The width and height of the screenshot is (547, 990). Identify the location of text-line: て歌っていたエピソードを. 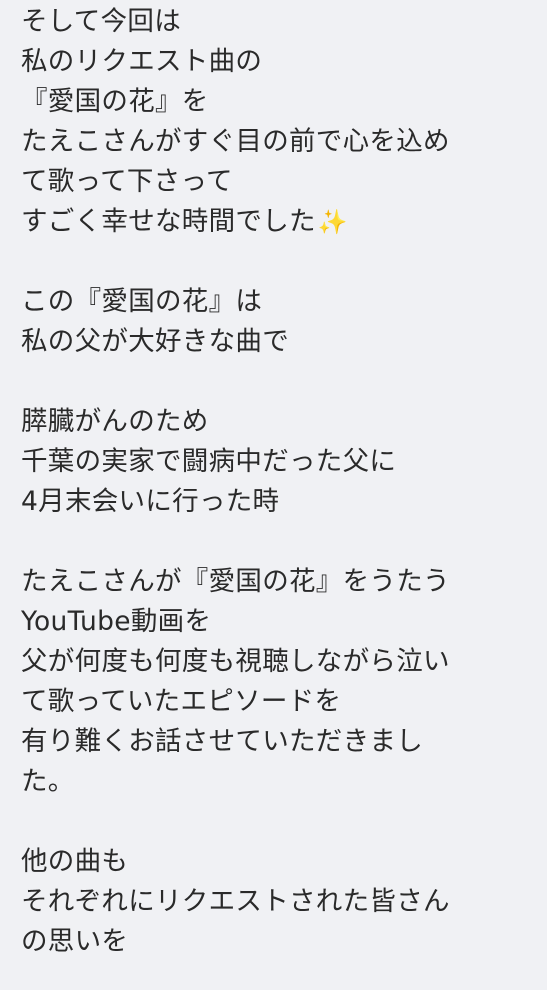
(181, 701).